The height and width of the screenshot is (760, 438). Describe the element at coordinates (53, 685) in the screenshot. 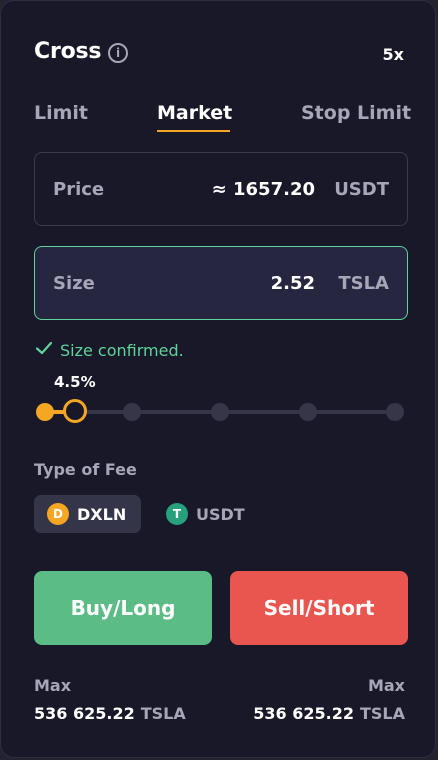

I see `max-buy-label: Max` at that location.